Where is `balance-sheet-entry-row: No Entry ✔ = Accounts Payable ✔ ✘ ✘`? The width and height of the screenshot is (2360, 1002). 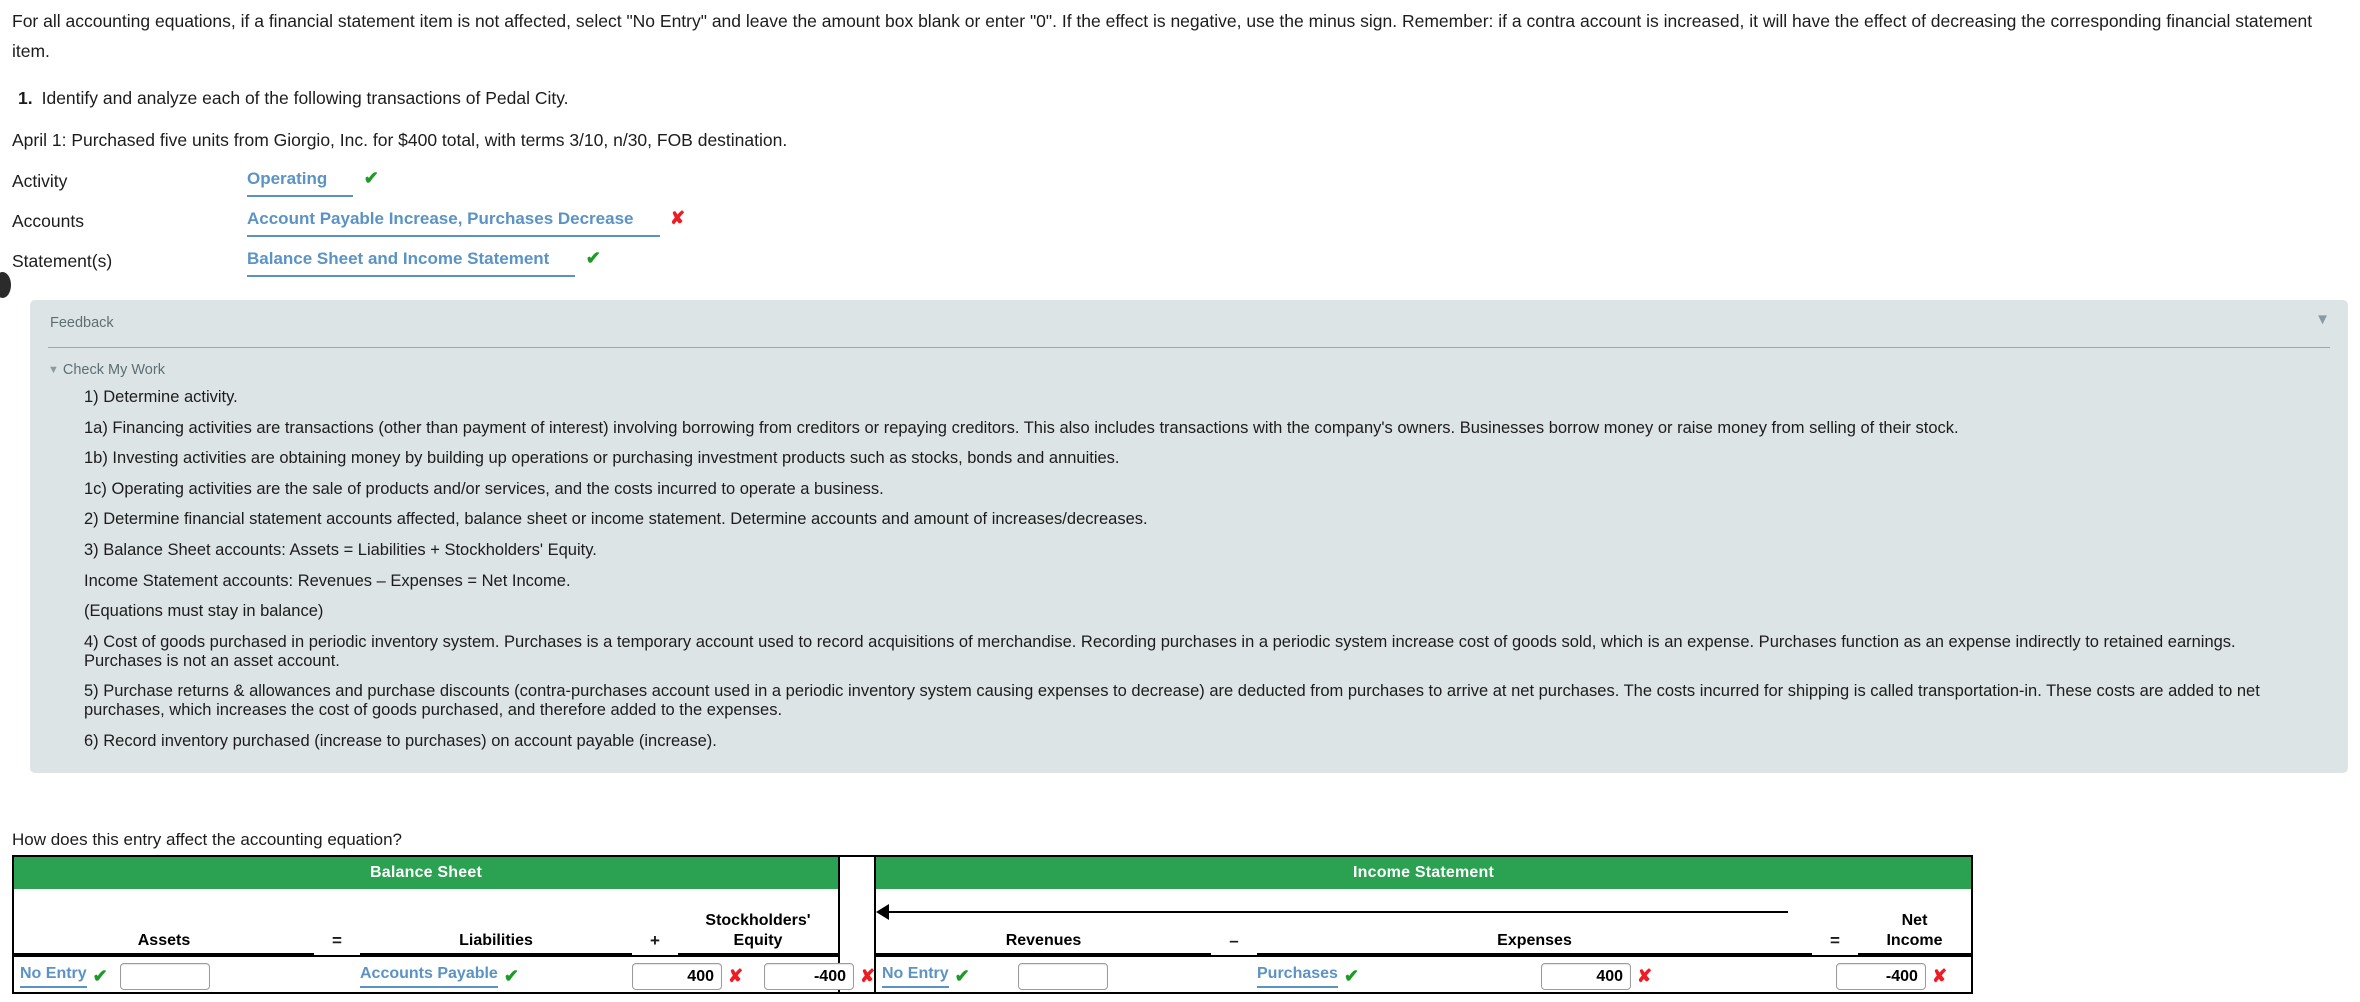
balance-sheet-entry-row: No Entry ✔ = Accounts Payable ✔ ✘ ✘ is located at coordinates (444, 975).